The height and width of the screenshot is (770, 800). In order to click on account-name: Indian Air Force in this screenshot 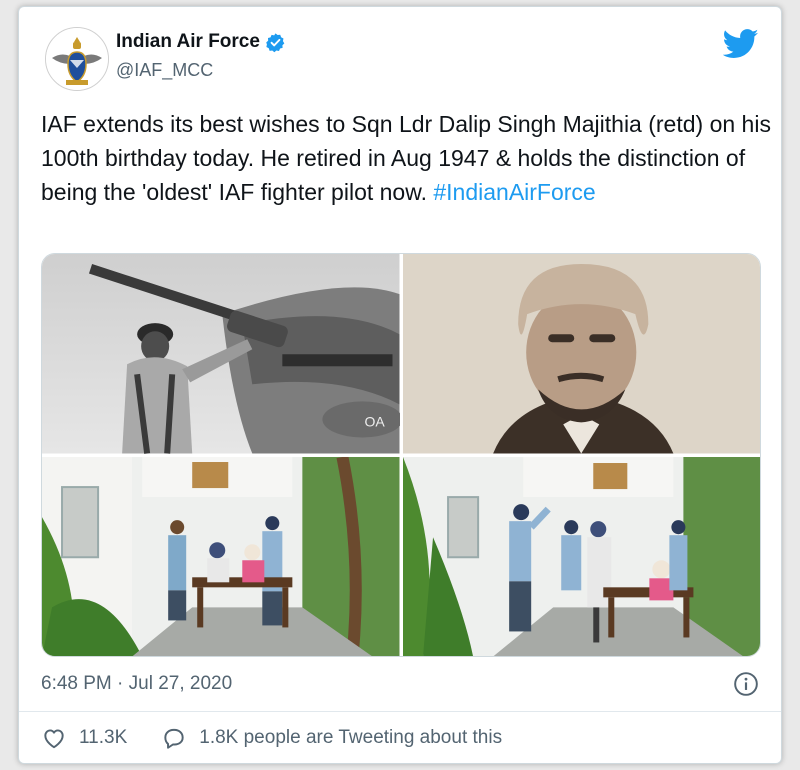, I will do `click(188, 42)`.